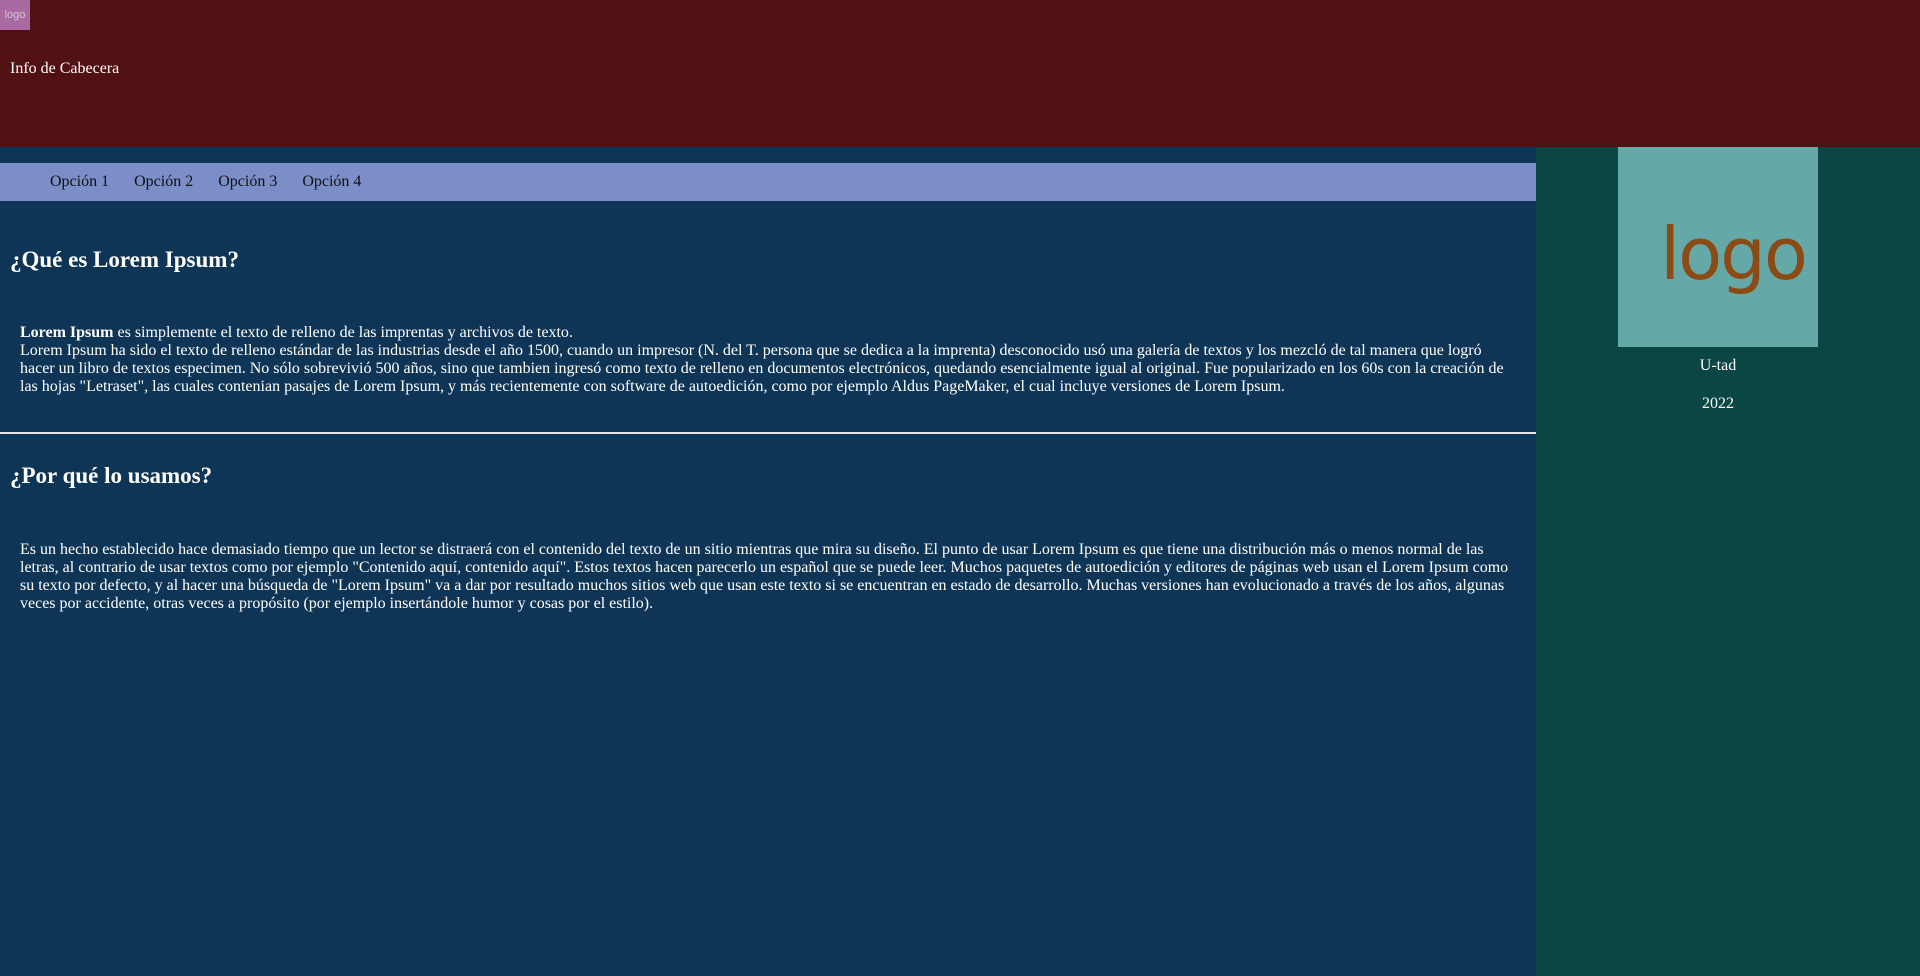 This screenshot has width=1920, height=976. Describe the element at coordinates (65, 68) in the screenshot. I see `header-info-text: Info de Cabecera` at that location.